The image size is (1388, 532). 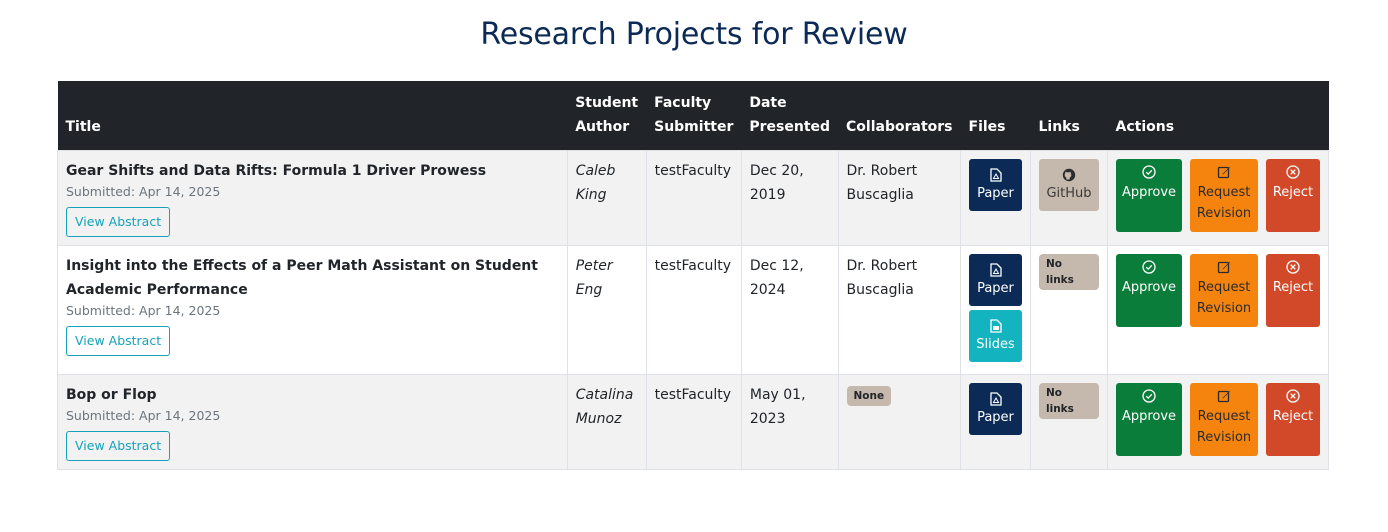 What do you see at coordinates (789, 198) in the screenshot?
I see `date-cell: Dec 20, 2019` at bounding box center [789, 198].